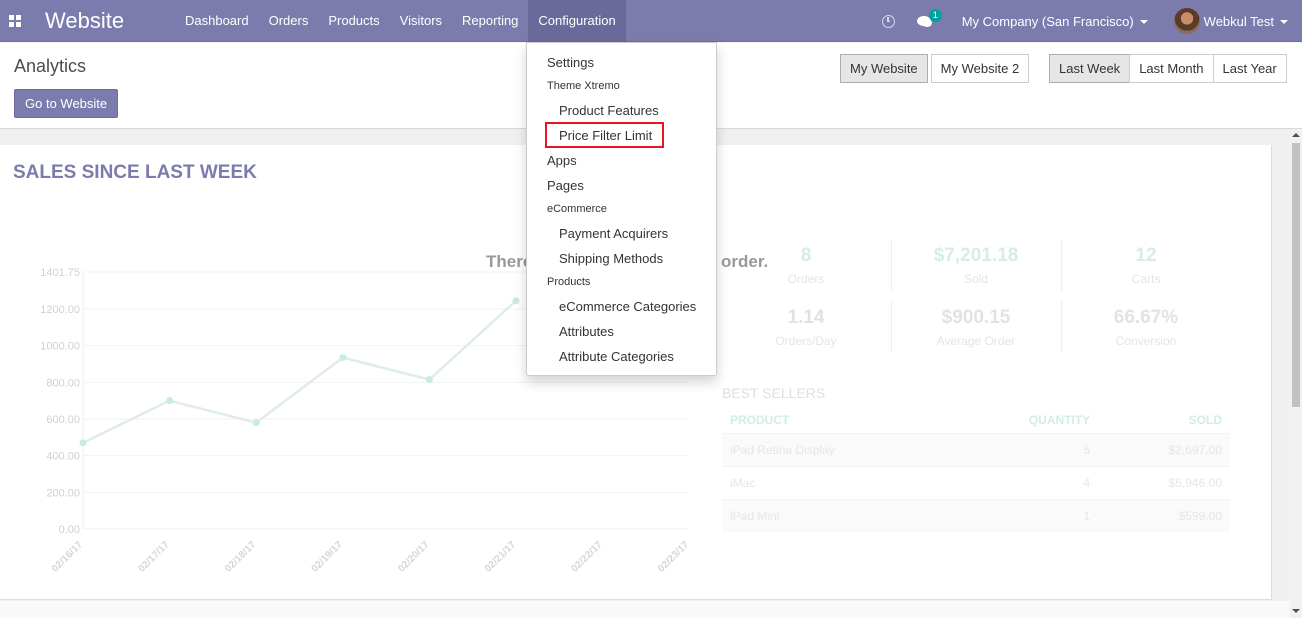 The width and height of the screenshot is (1302, 618). I want to click on x-tick-label: 02/22/17, so click(587, 557).